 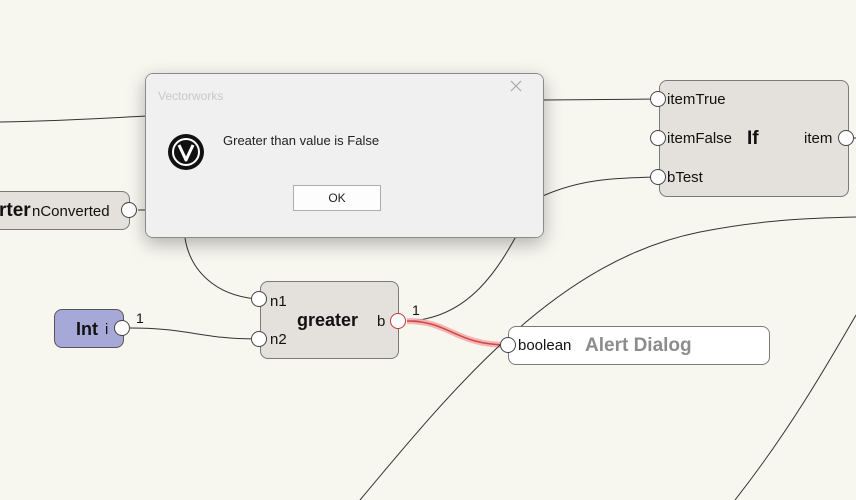 What do you see at coordinates (545, 345) in the screenshot?
I see `alert-boolean-label: boolean` at bounding box center [545, 345].